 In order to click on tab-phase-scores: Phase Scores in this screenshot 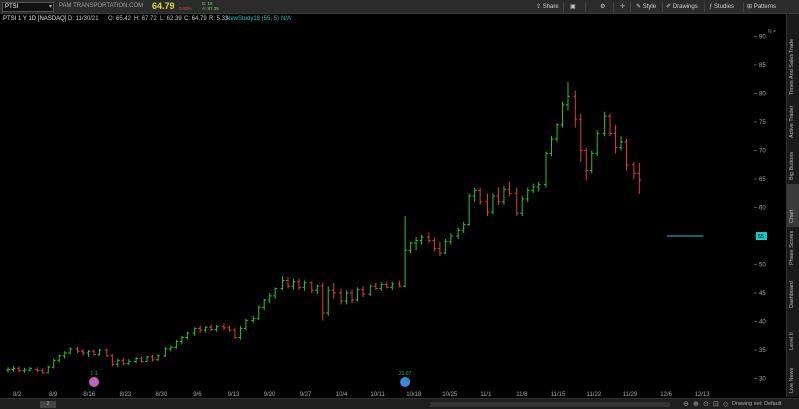, I will do `click(793, 248)`.